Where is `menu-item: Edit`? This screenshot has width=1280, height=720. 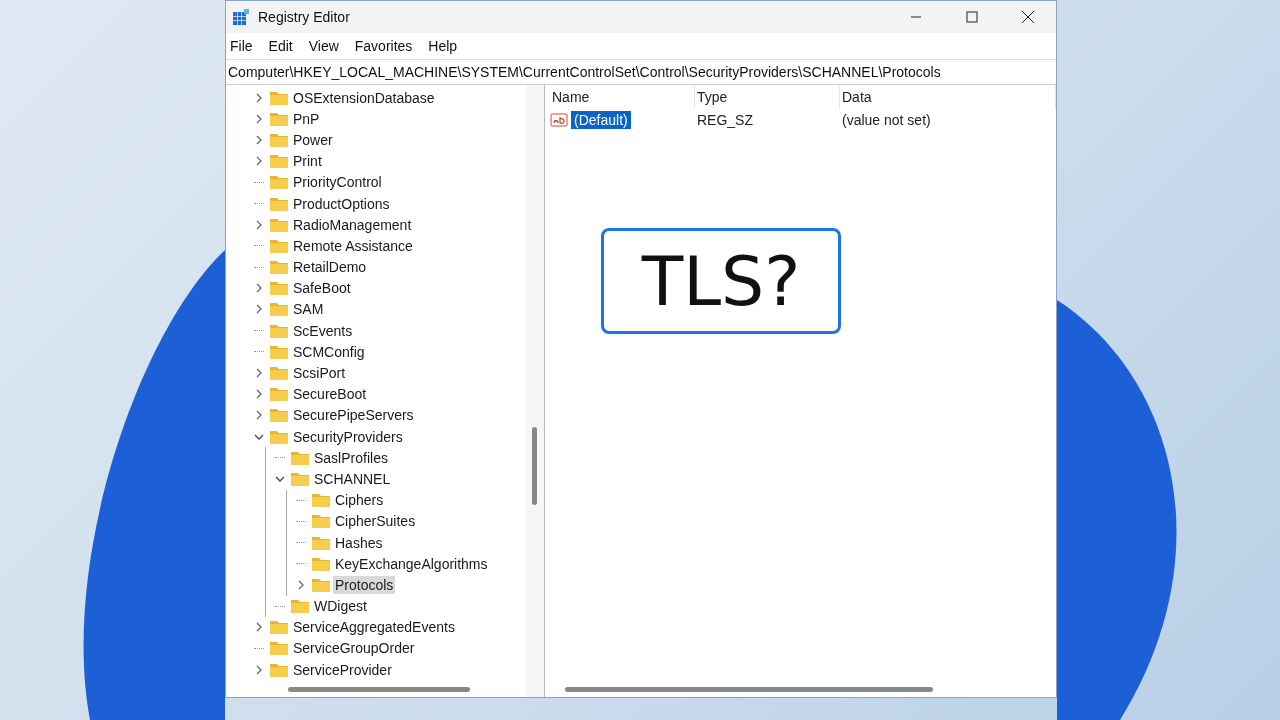
menu-item: Edit is located at coordinates (282, 46).